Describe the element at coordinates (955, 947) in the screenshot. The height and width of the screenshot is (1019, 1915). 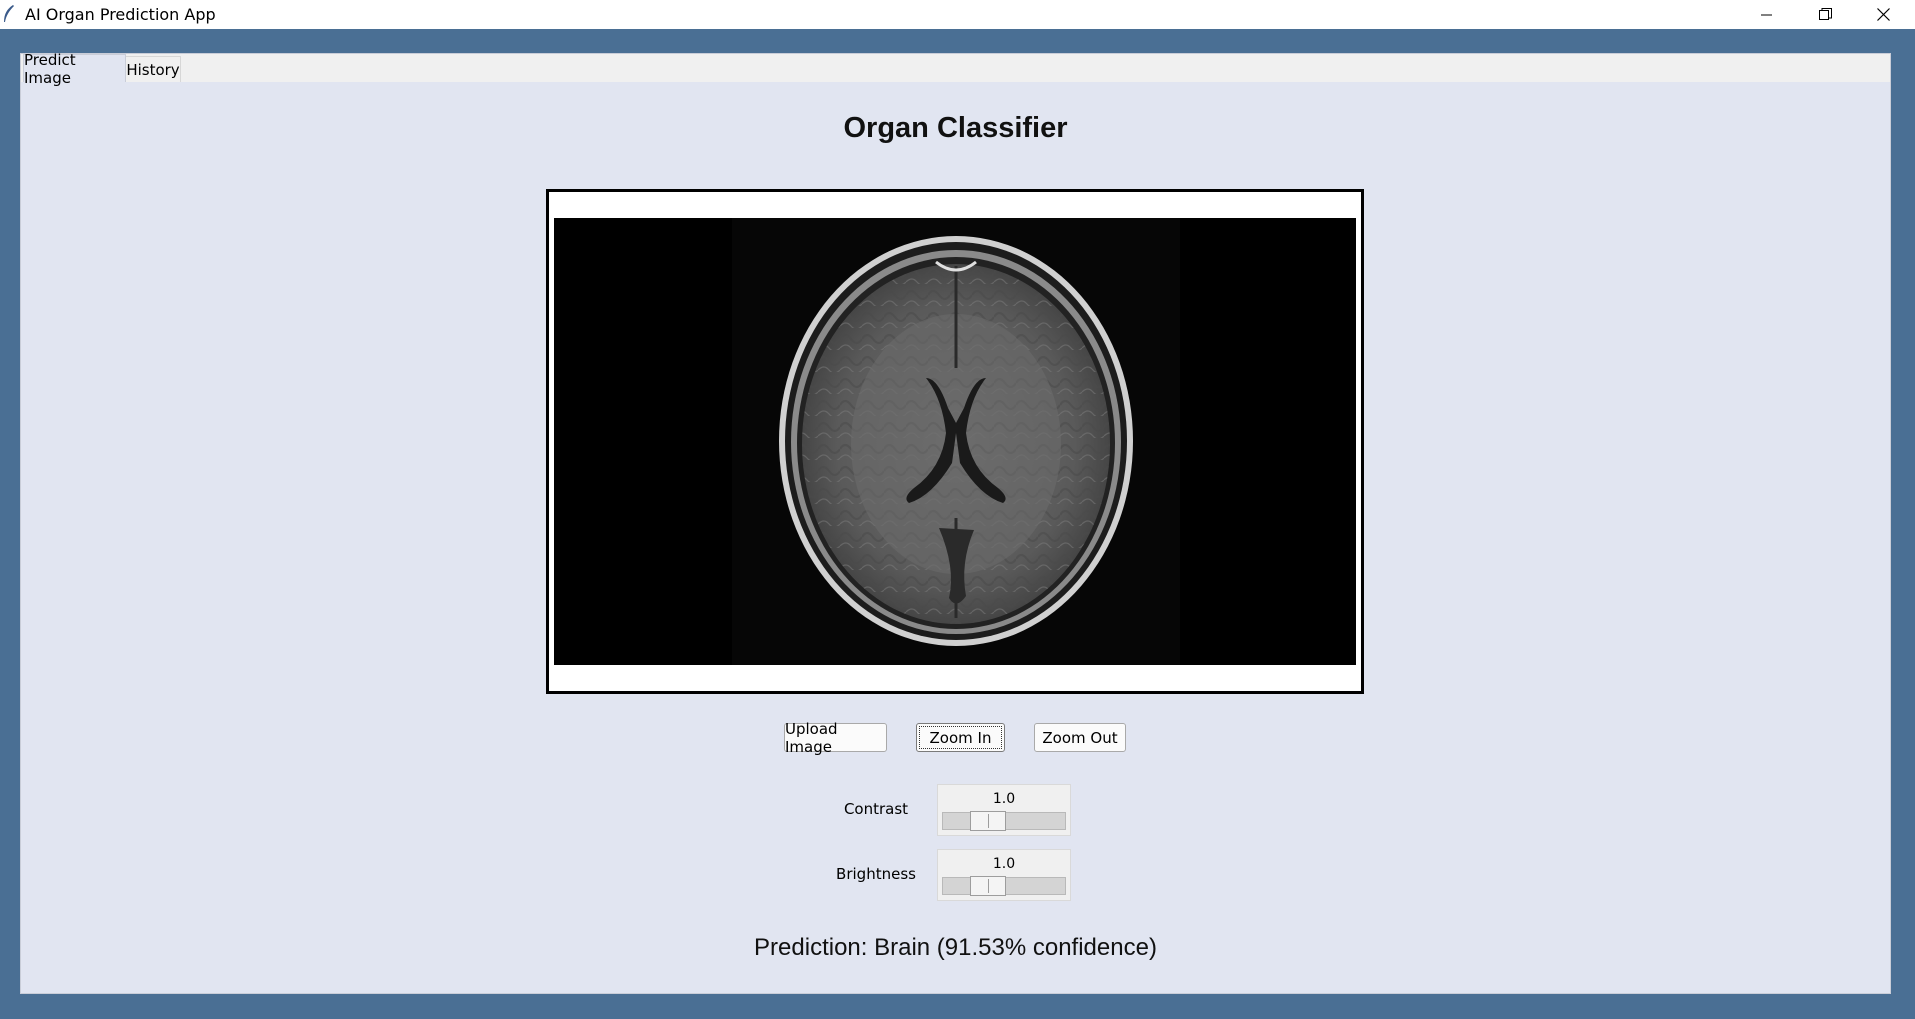
I see `prediction-result: Prediction: Brain (91.53% confidence)` at that location.